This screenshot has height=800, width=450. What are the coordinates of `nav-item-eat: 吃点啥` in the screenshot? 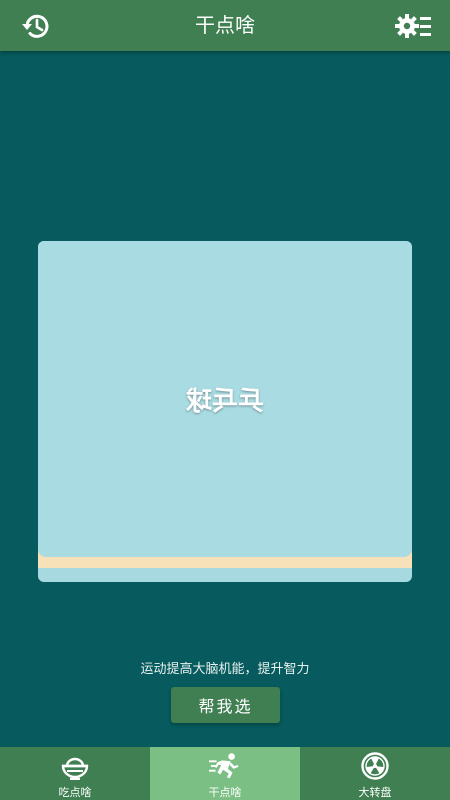 It's located at (75, 773).